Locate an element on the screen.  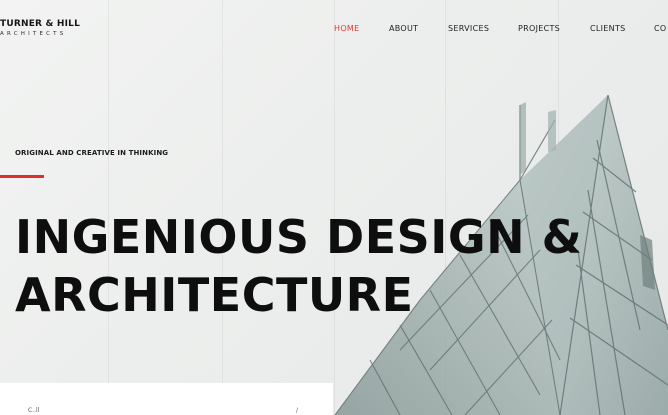
hero-title-line1: INGENIOUS DESIGN & is located at coordinates (299, 237).